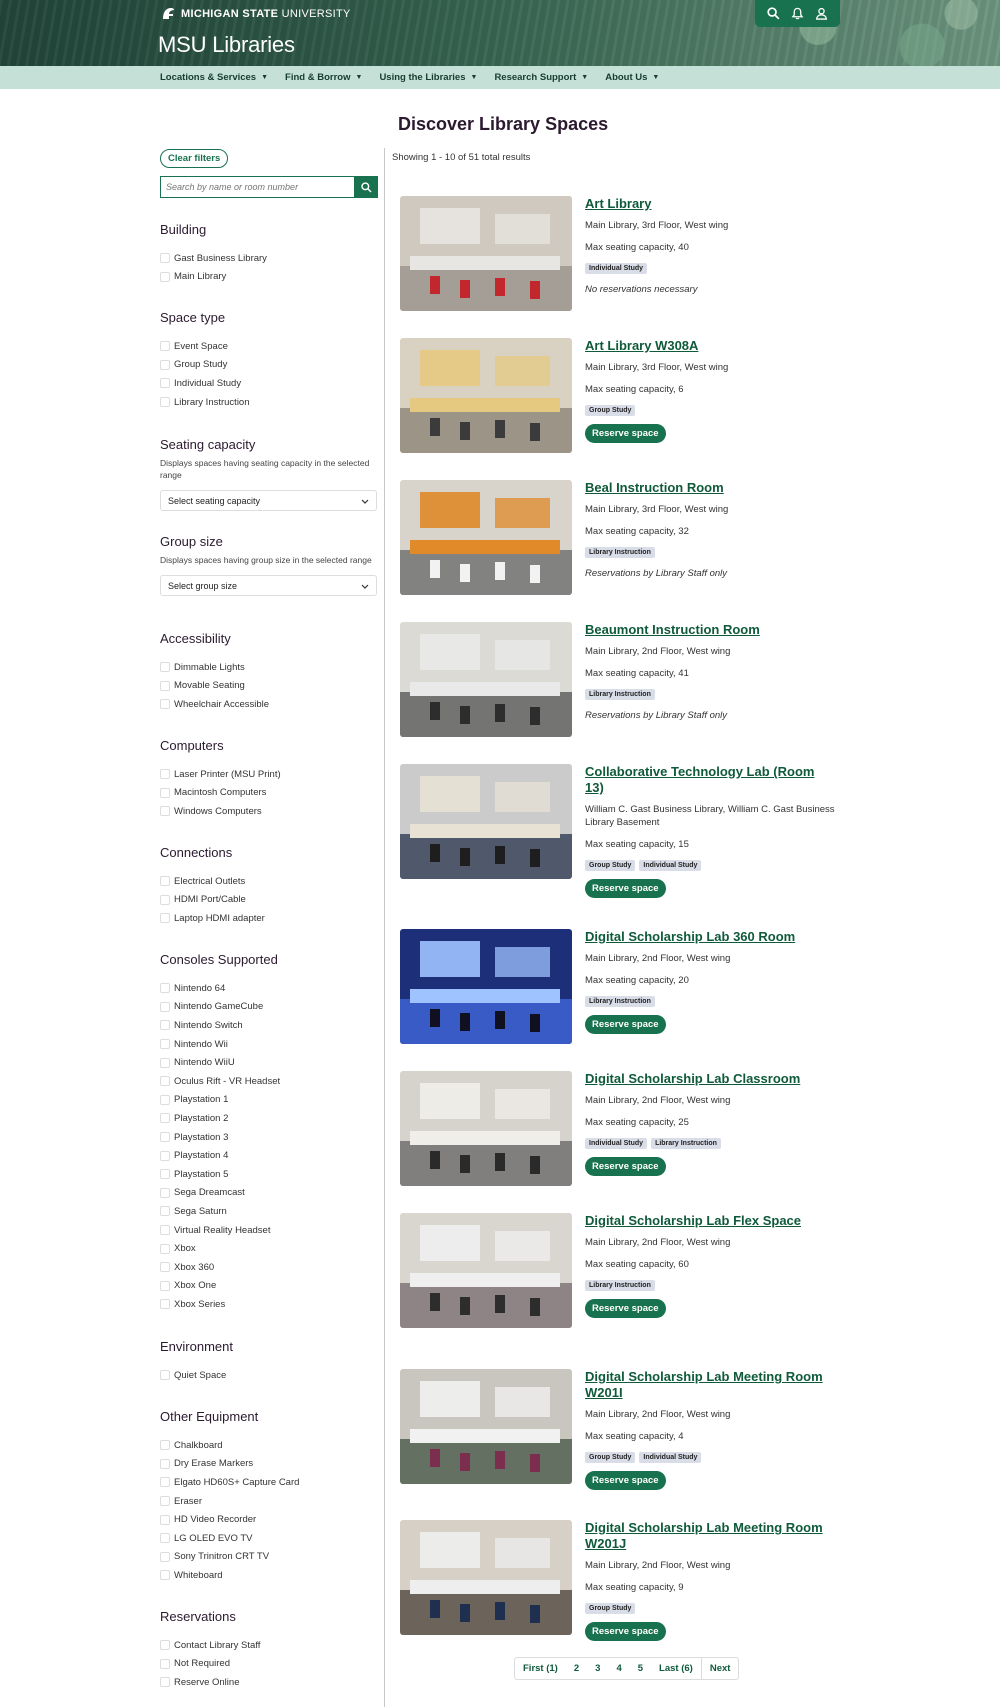  What do you see at coordinates (269, 258) in the screenshot?
I see `filter-option: Gast Business Library` at bounding box center [269, 258].